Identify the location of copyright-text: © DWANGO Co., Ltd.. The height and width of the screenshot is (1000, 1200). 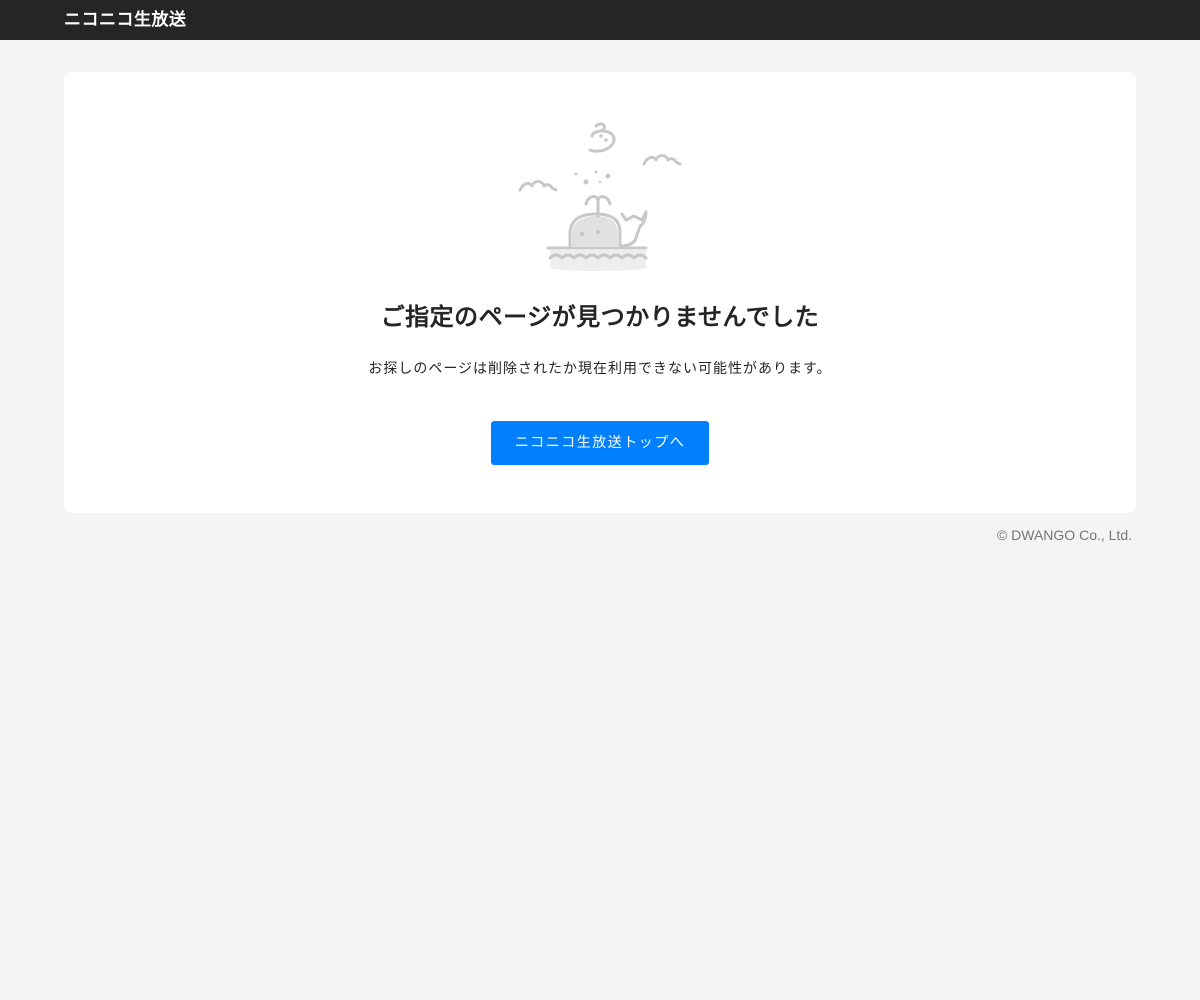
(1064, 535).